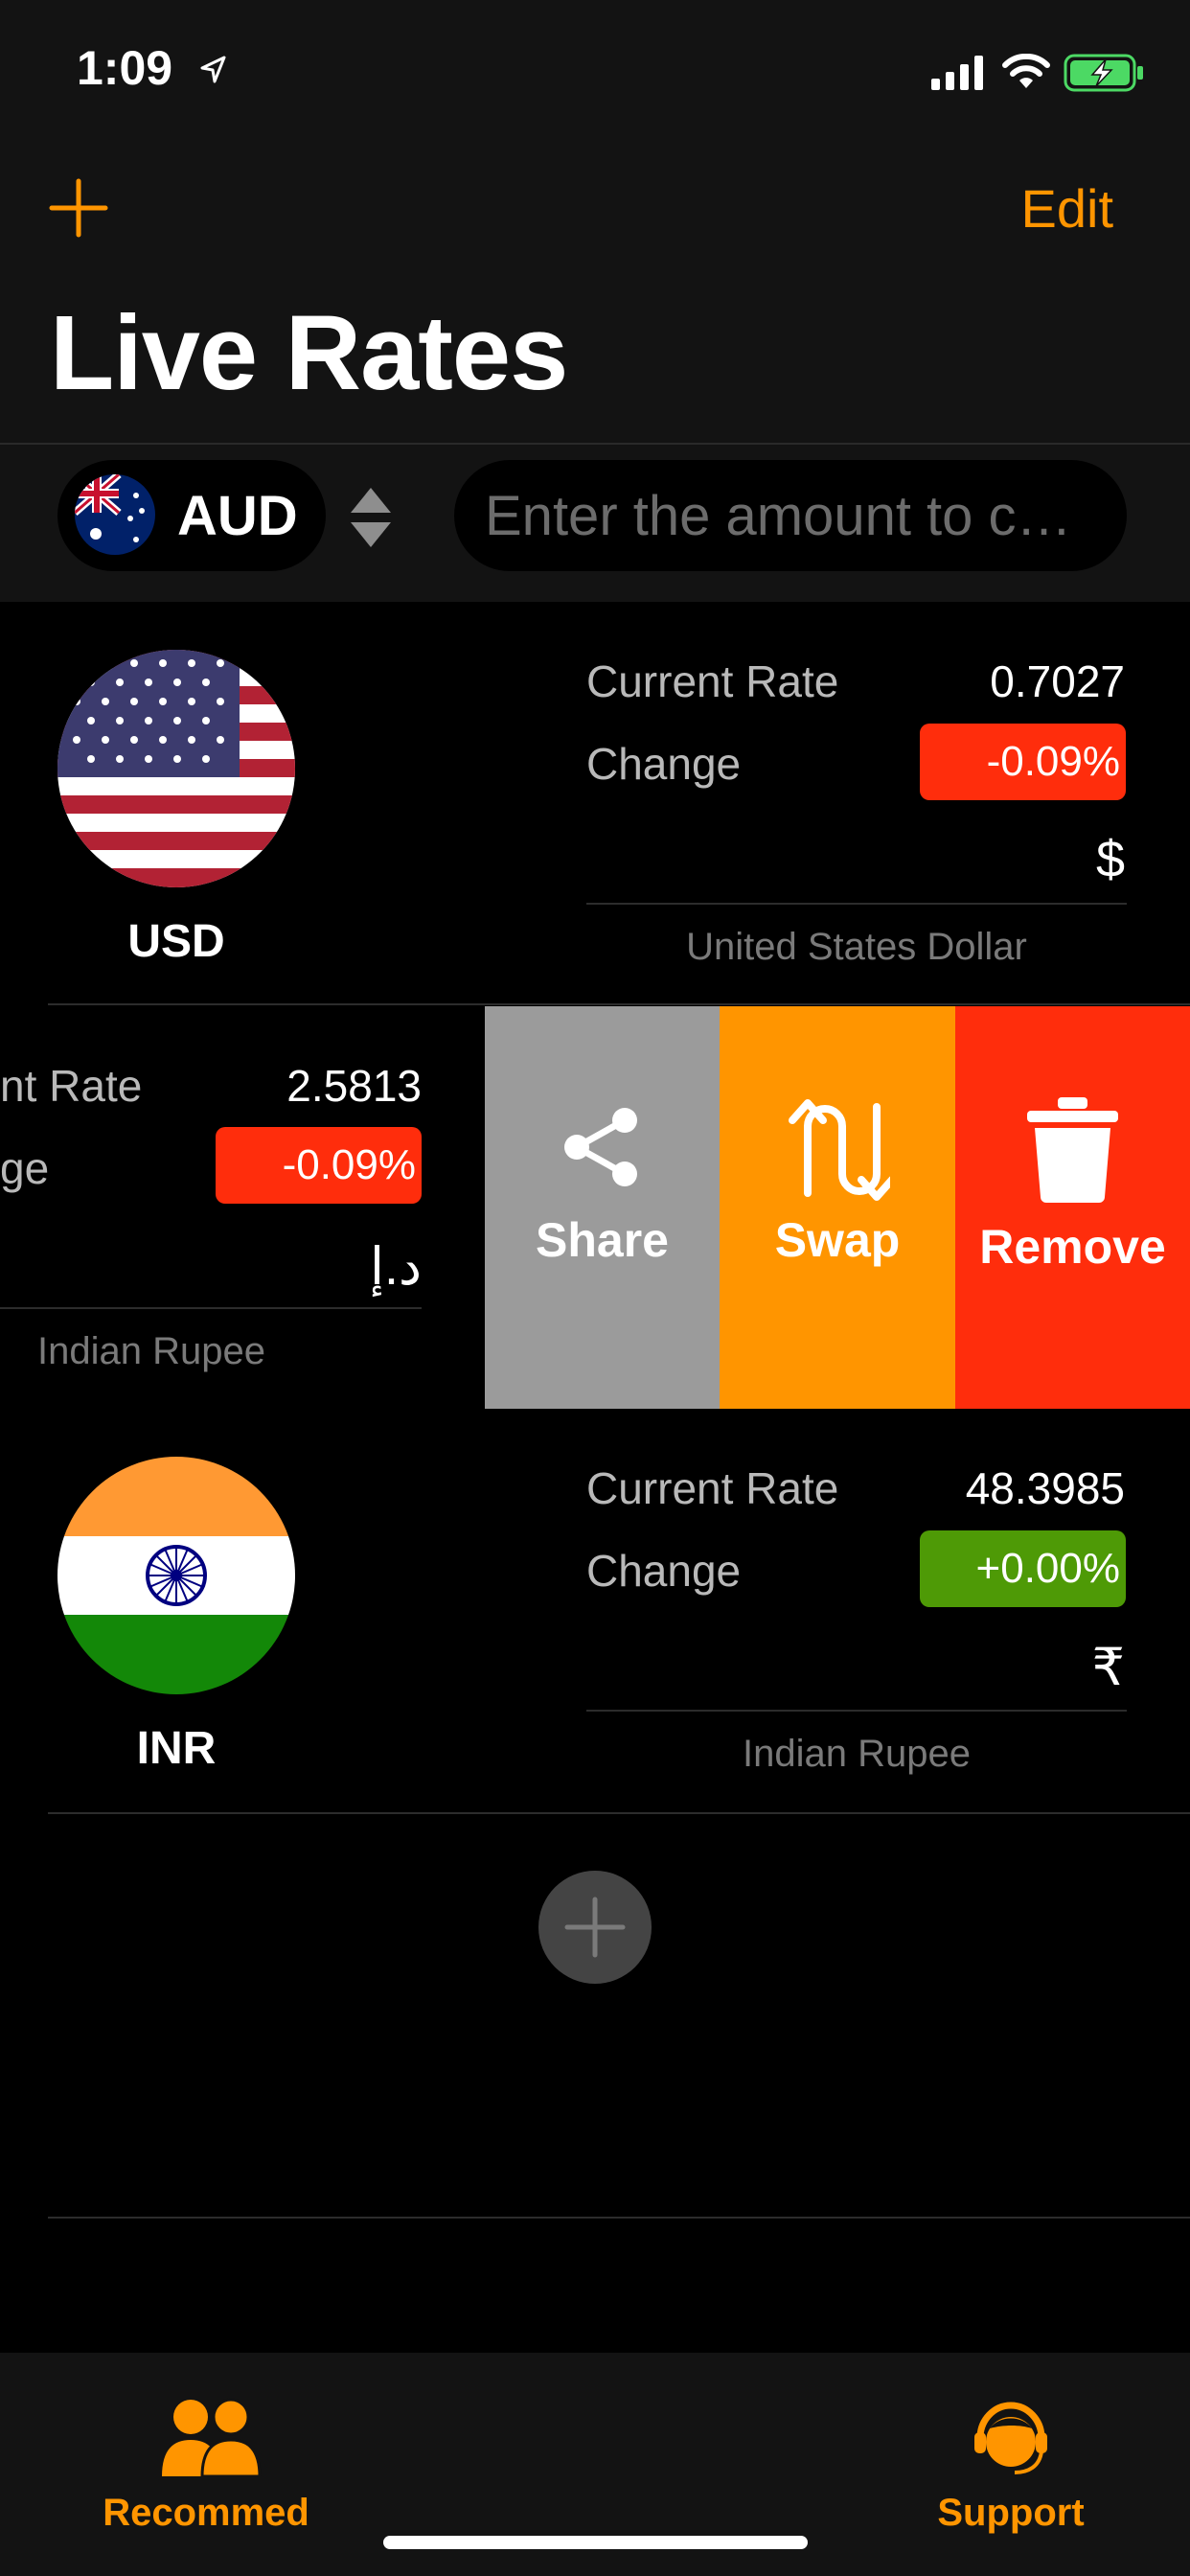 This screenshot has width=1190, height=2576. Describe the element at coordinates (1072, 1207) in the screenshot. I see `remove-action-button: Remove` at that location.